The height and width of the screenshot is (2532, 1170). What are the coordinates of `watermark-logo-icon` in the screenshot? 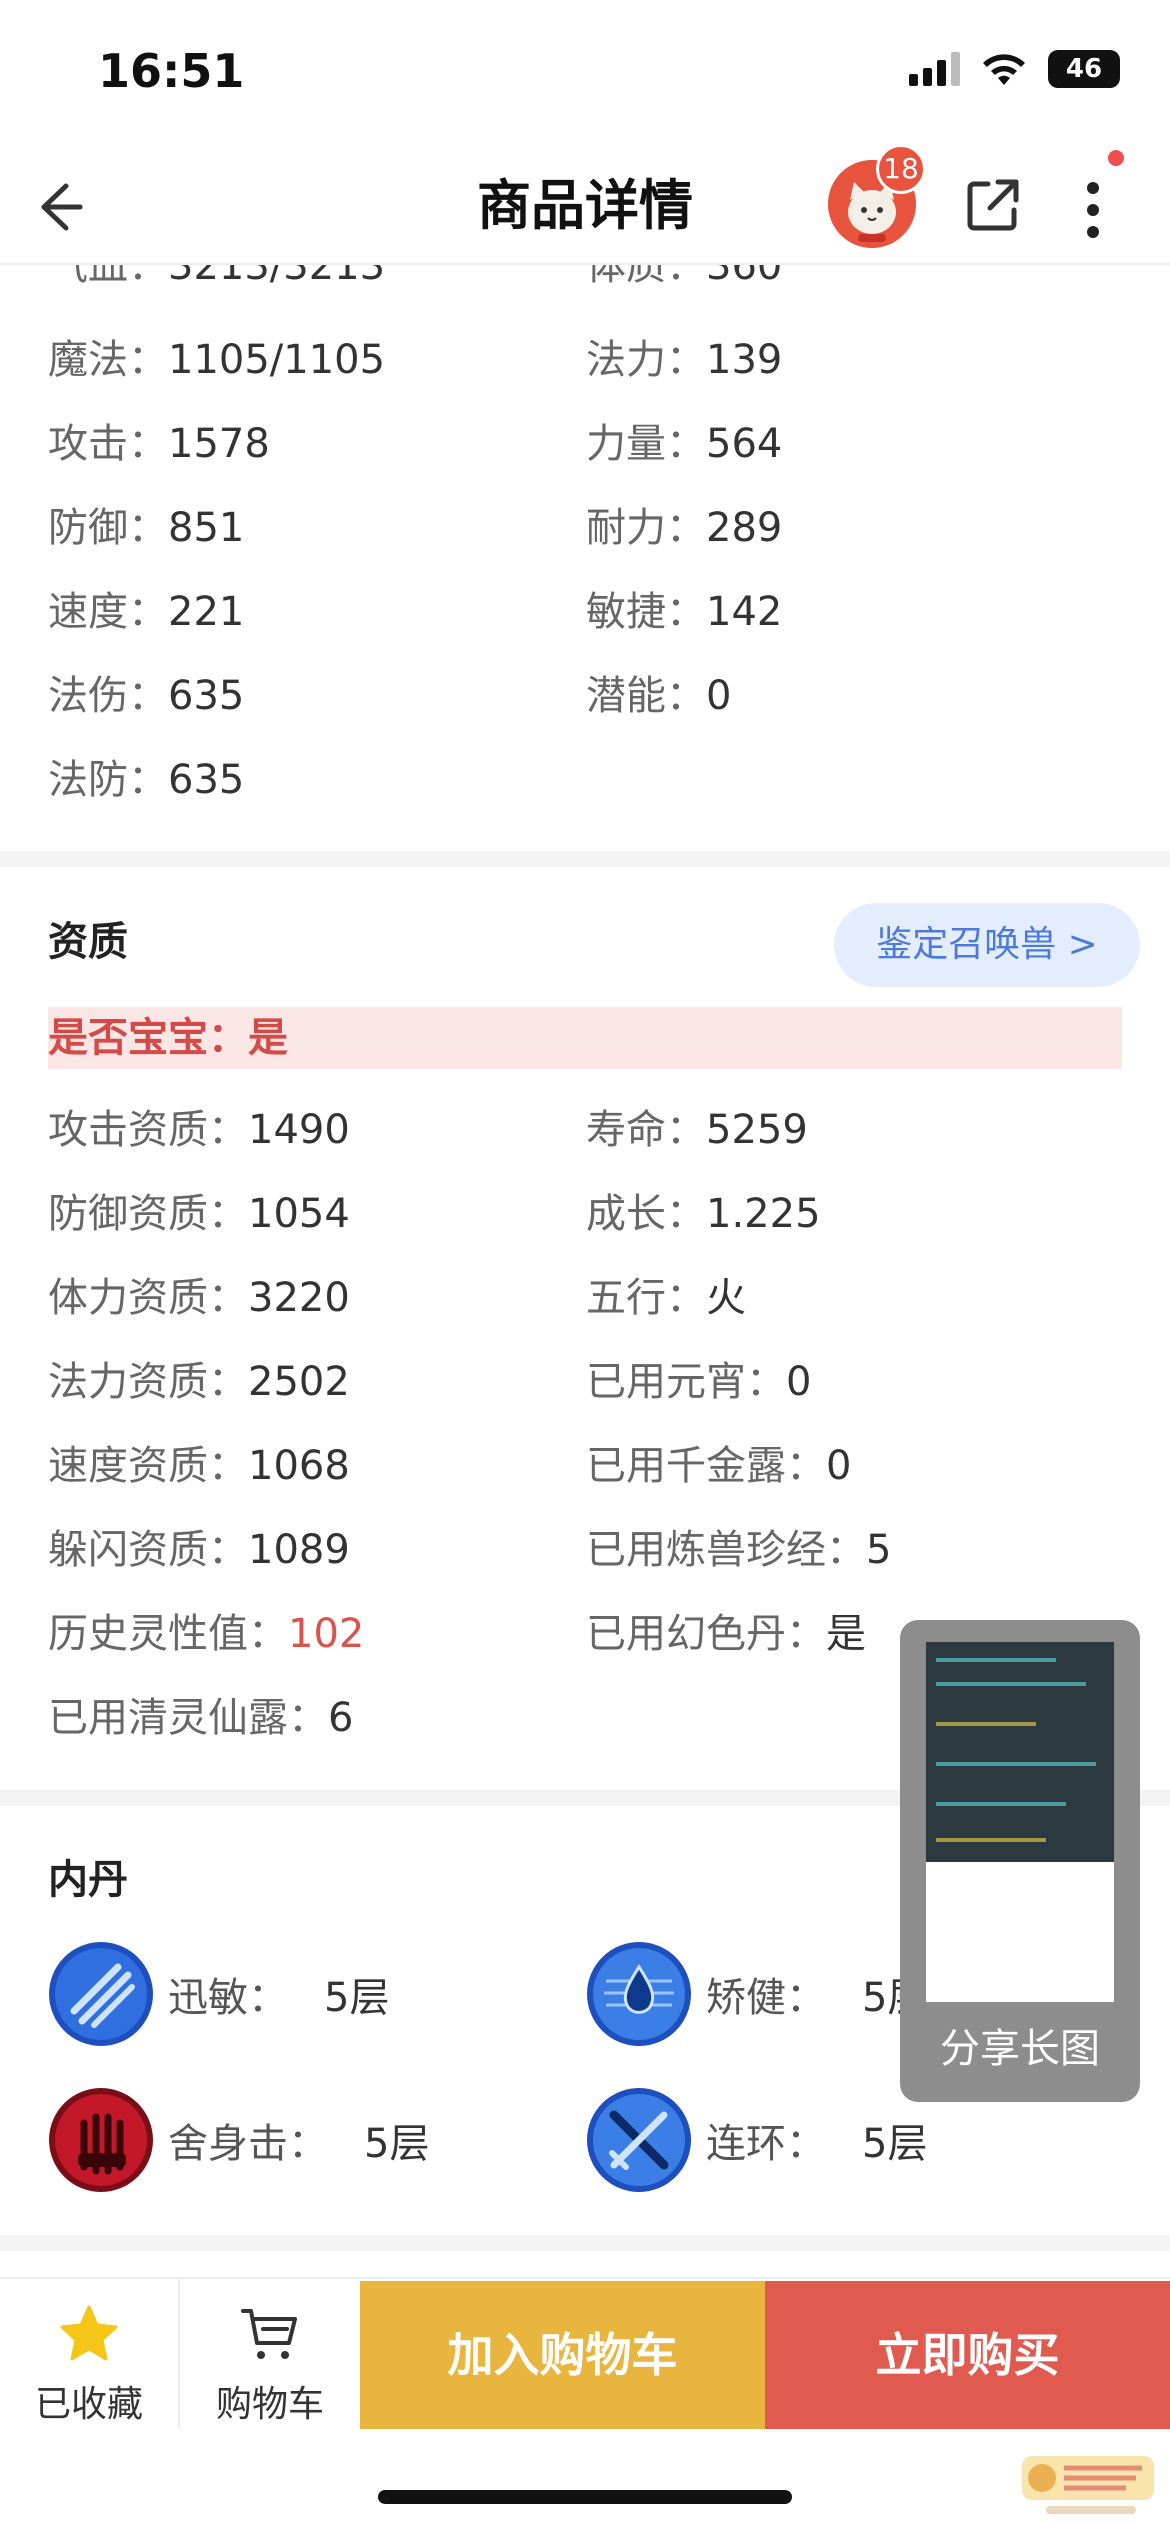 It's located at (1088, 2485).